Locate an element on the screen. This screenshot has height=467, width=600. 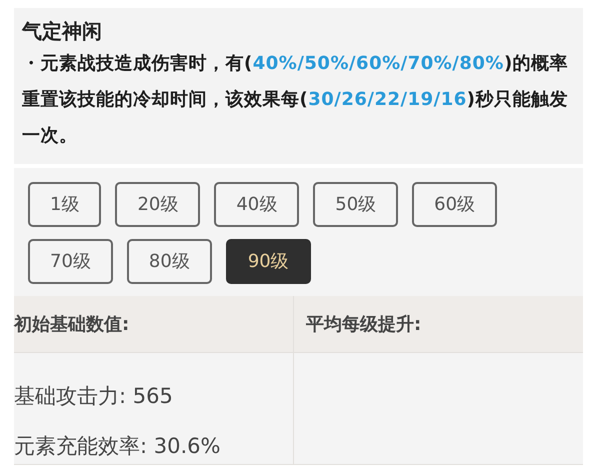
level-button: 80级 is located at coordinates (169, 261).